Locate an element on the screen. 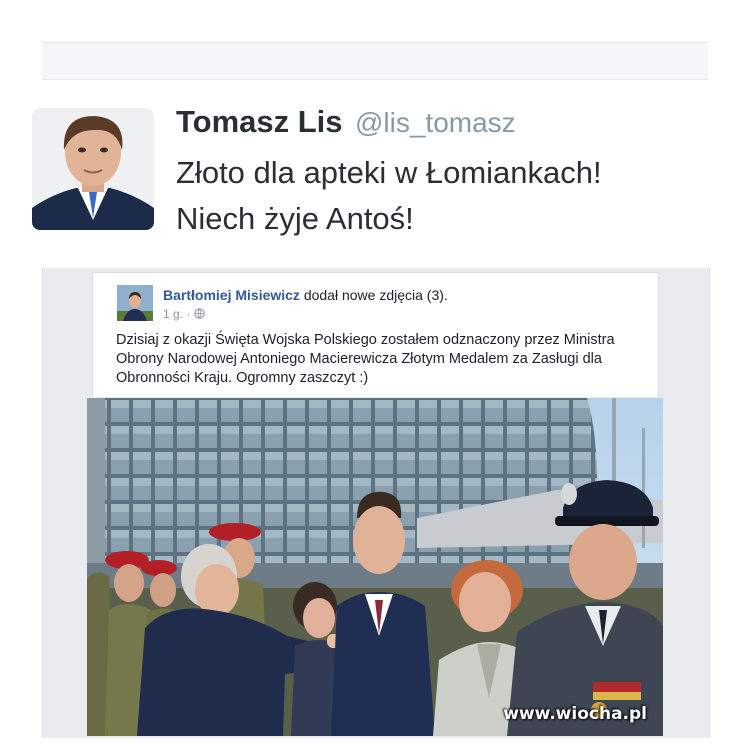 This screenshot has width=750, height=750. facebook-post-time: 1 g. · is located at coordinates (176, 314).